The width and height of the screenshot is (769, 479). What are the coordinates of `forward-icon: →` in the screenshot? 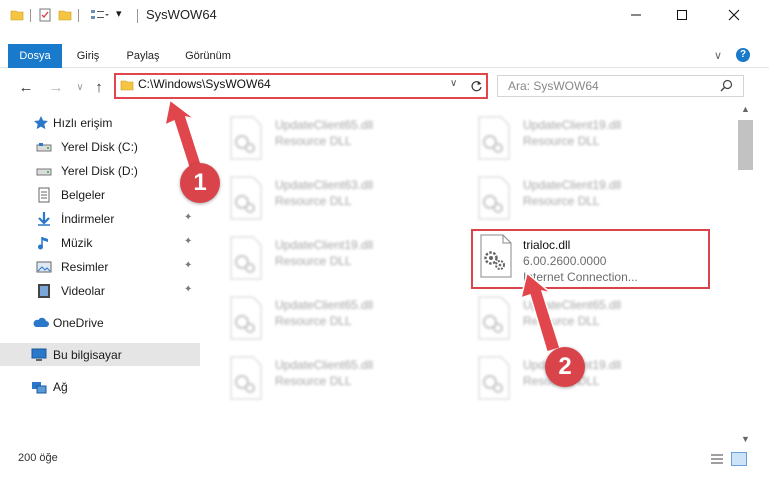 It's located at (56, 87).